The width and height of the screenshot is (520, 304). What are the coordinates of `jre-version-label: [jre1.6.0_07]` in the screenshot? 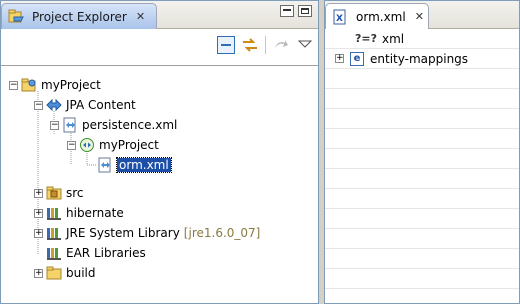 It's located at (222, 233).